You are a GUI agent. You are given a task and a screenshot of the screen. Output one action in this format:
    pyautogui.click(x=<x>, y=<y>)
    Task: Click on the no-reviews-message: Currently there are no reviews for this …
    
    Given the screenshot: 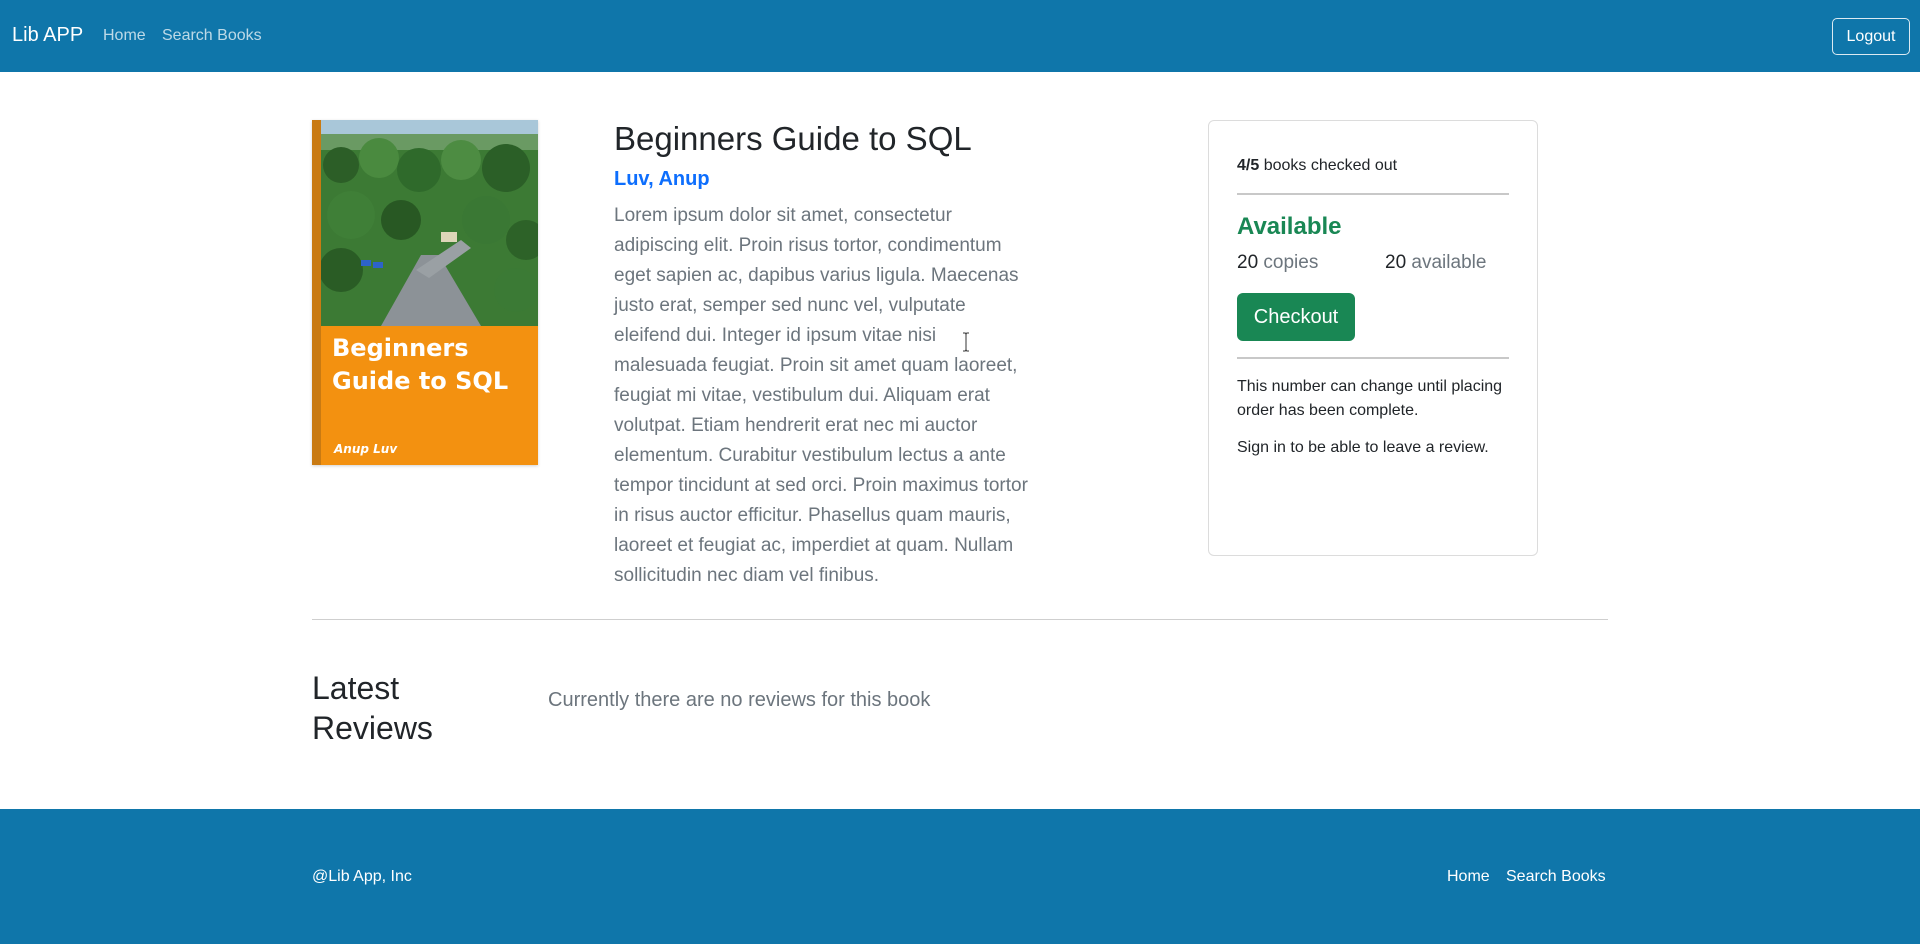 What is the action you would take?
    pyautogui.click(x=739, y=700)
    